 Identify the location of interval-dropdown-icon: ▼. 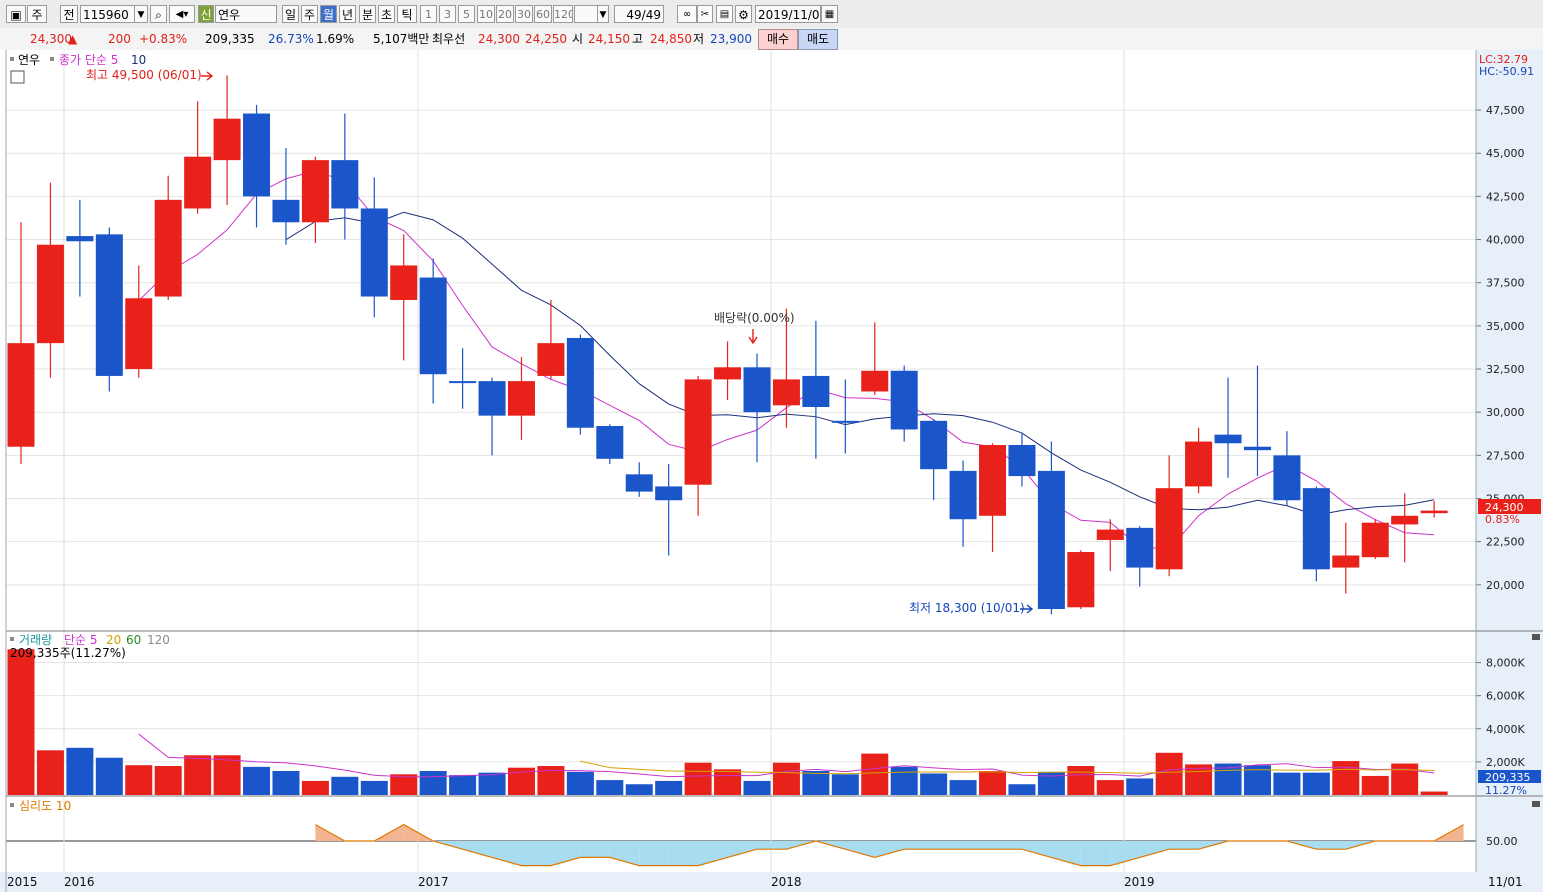
(603, 14).